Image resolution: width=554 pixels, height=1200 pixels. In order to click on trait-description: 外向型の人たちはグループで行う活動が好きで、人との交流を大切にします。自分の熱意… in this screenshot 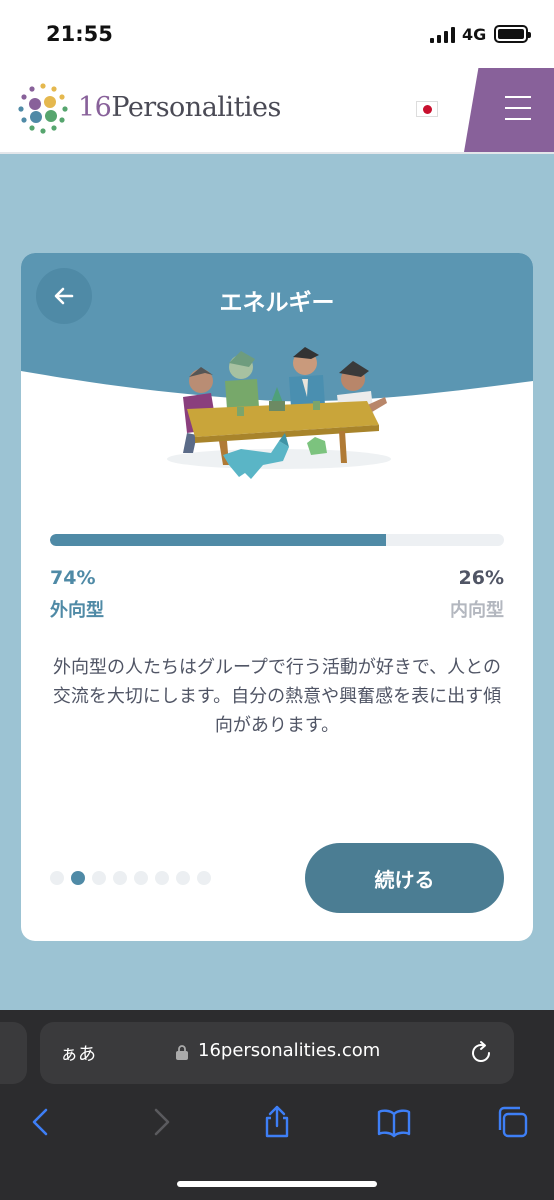, I will do `click(277, 696)`.